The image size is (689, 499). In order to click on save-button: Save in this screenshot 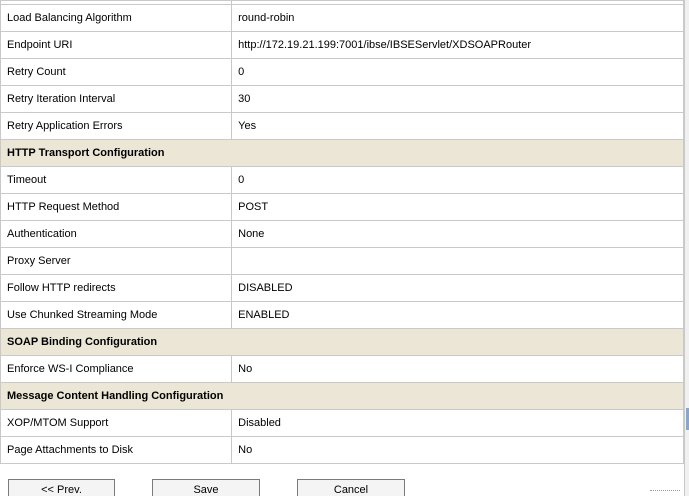, I will do `click(206, 487)`.